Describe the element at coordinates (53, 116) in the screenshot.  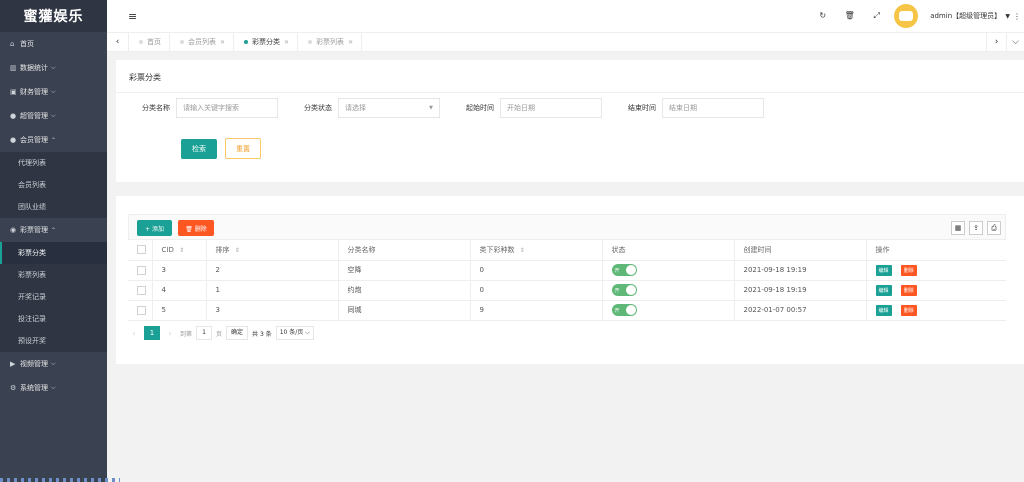
I see `sidebar-item-3: ● 超管管理 ⌵` at that location.